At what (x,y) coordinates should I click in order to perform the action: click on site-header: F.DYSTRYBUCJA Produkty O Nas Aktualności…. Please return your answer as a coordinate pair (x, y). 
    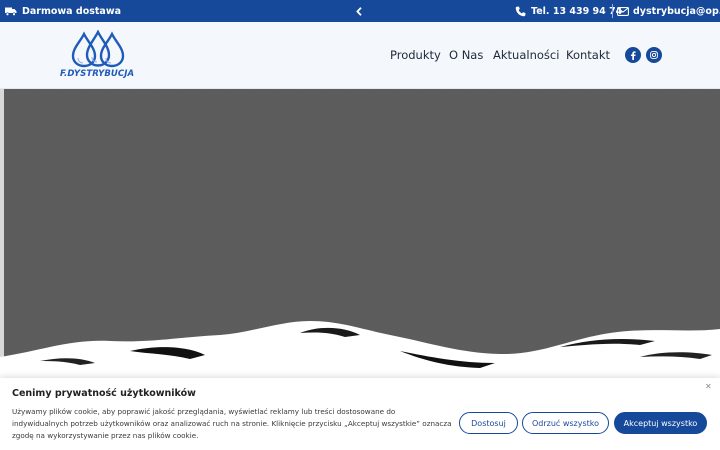
    Looking at the image, I should click on (360, 55).